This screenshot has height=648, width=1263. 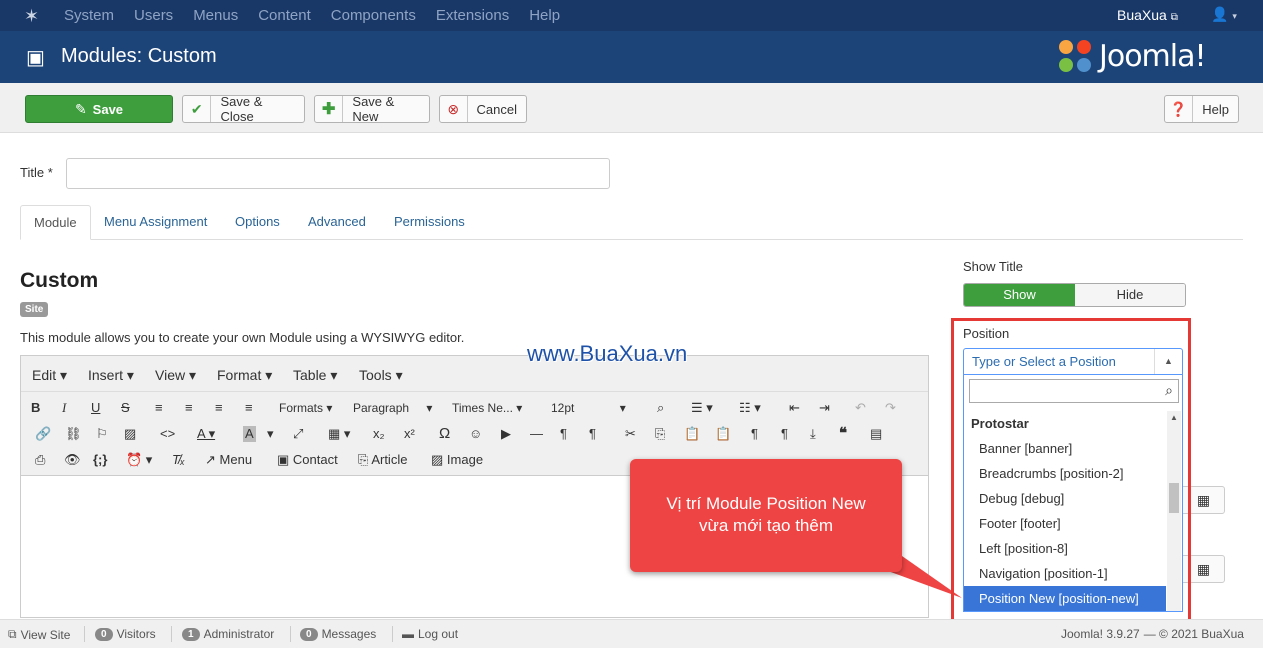 What do you see at coordinates (125, 634) in the screenshot?
I see `visitors-link: 0 Visitors` at bounding box center [125, 634].